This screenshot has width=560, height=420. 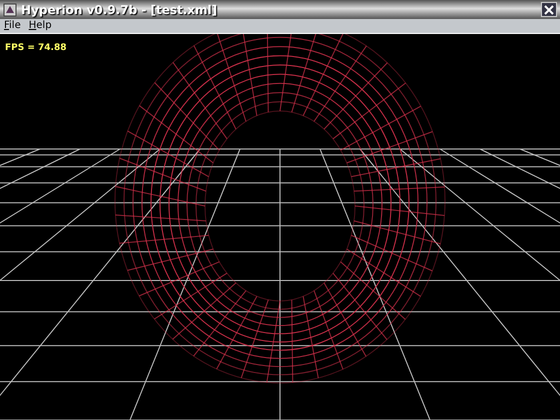 What do you see at coordinates (119, 9) in the screenshot?
I see `window-title: Hyperion v0.9.7b - [test.xml]` at bounding box center [119, 9].